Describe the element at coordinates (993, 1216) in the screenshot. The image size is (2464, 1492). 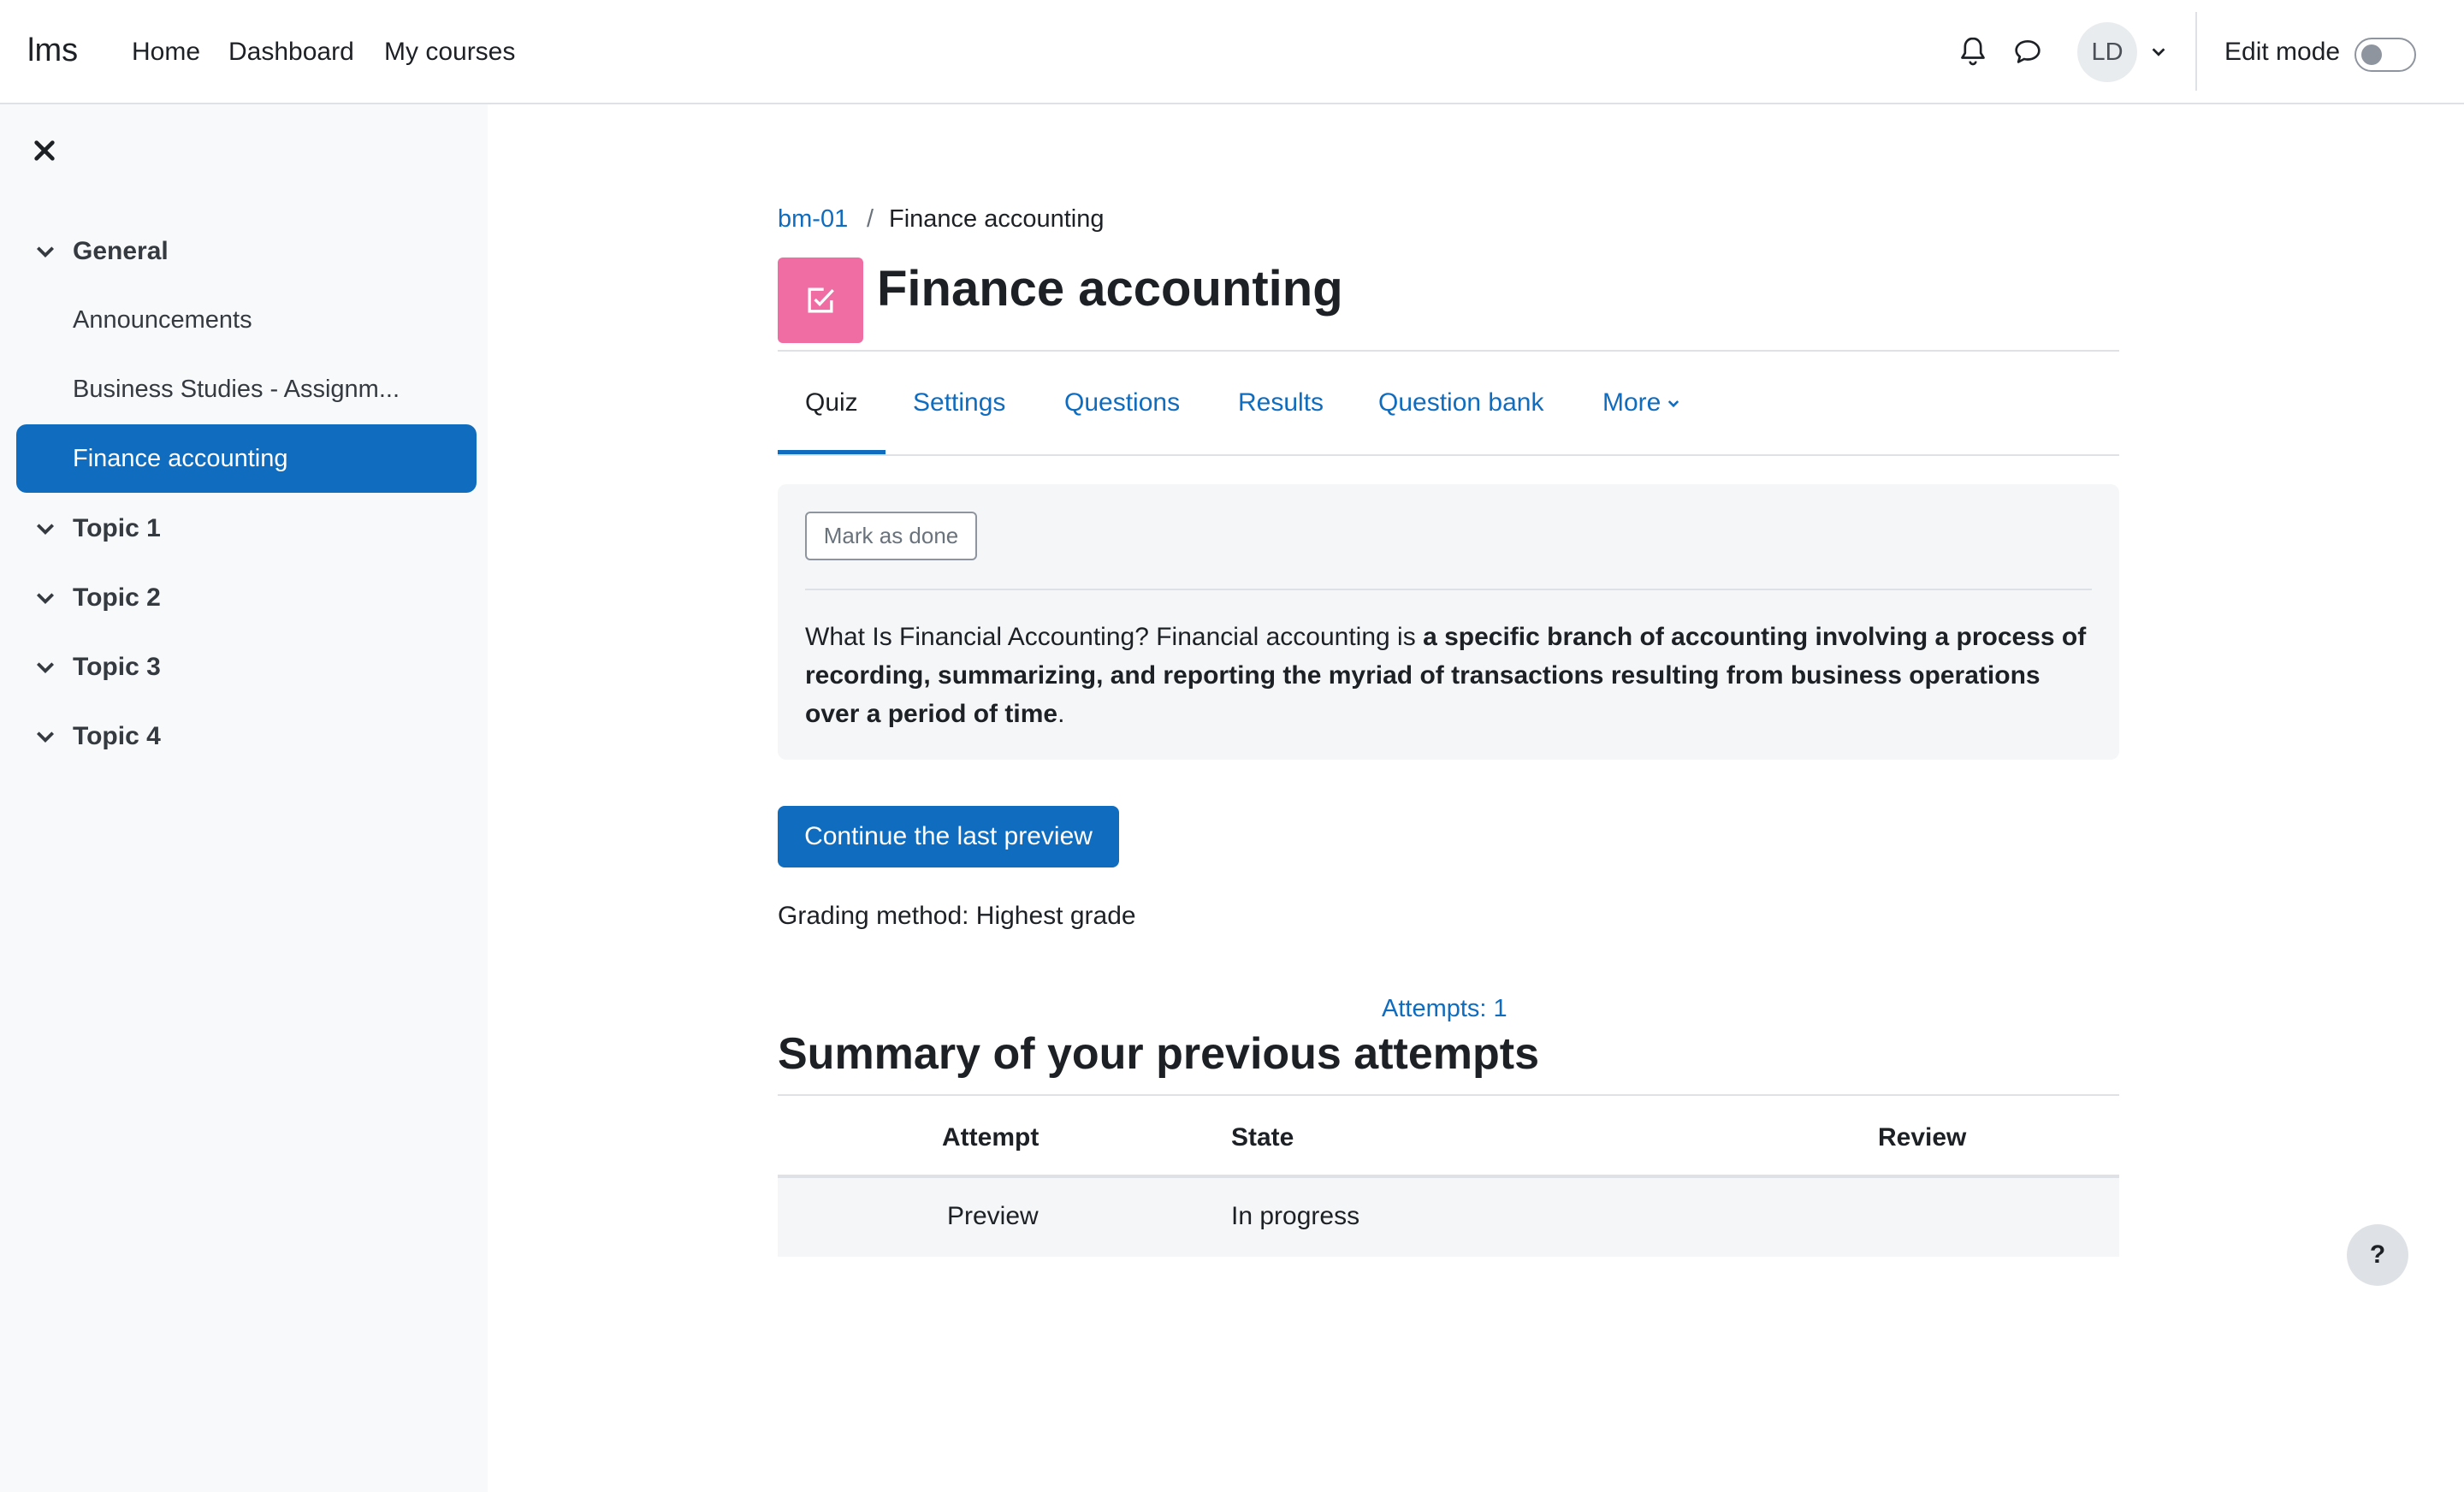
I see `cell-attempt: Preview` at that location.